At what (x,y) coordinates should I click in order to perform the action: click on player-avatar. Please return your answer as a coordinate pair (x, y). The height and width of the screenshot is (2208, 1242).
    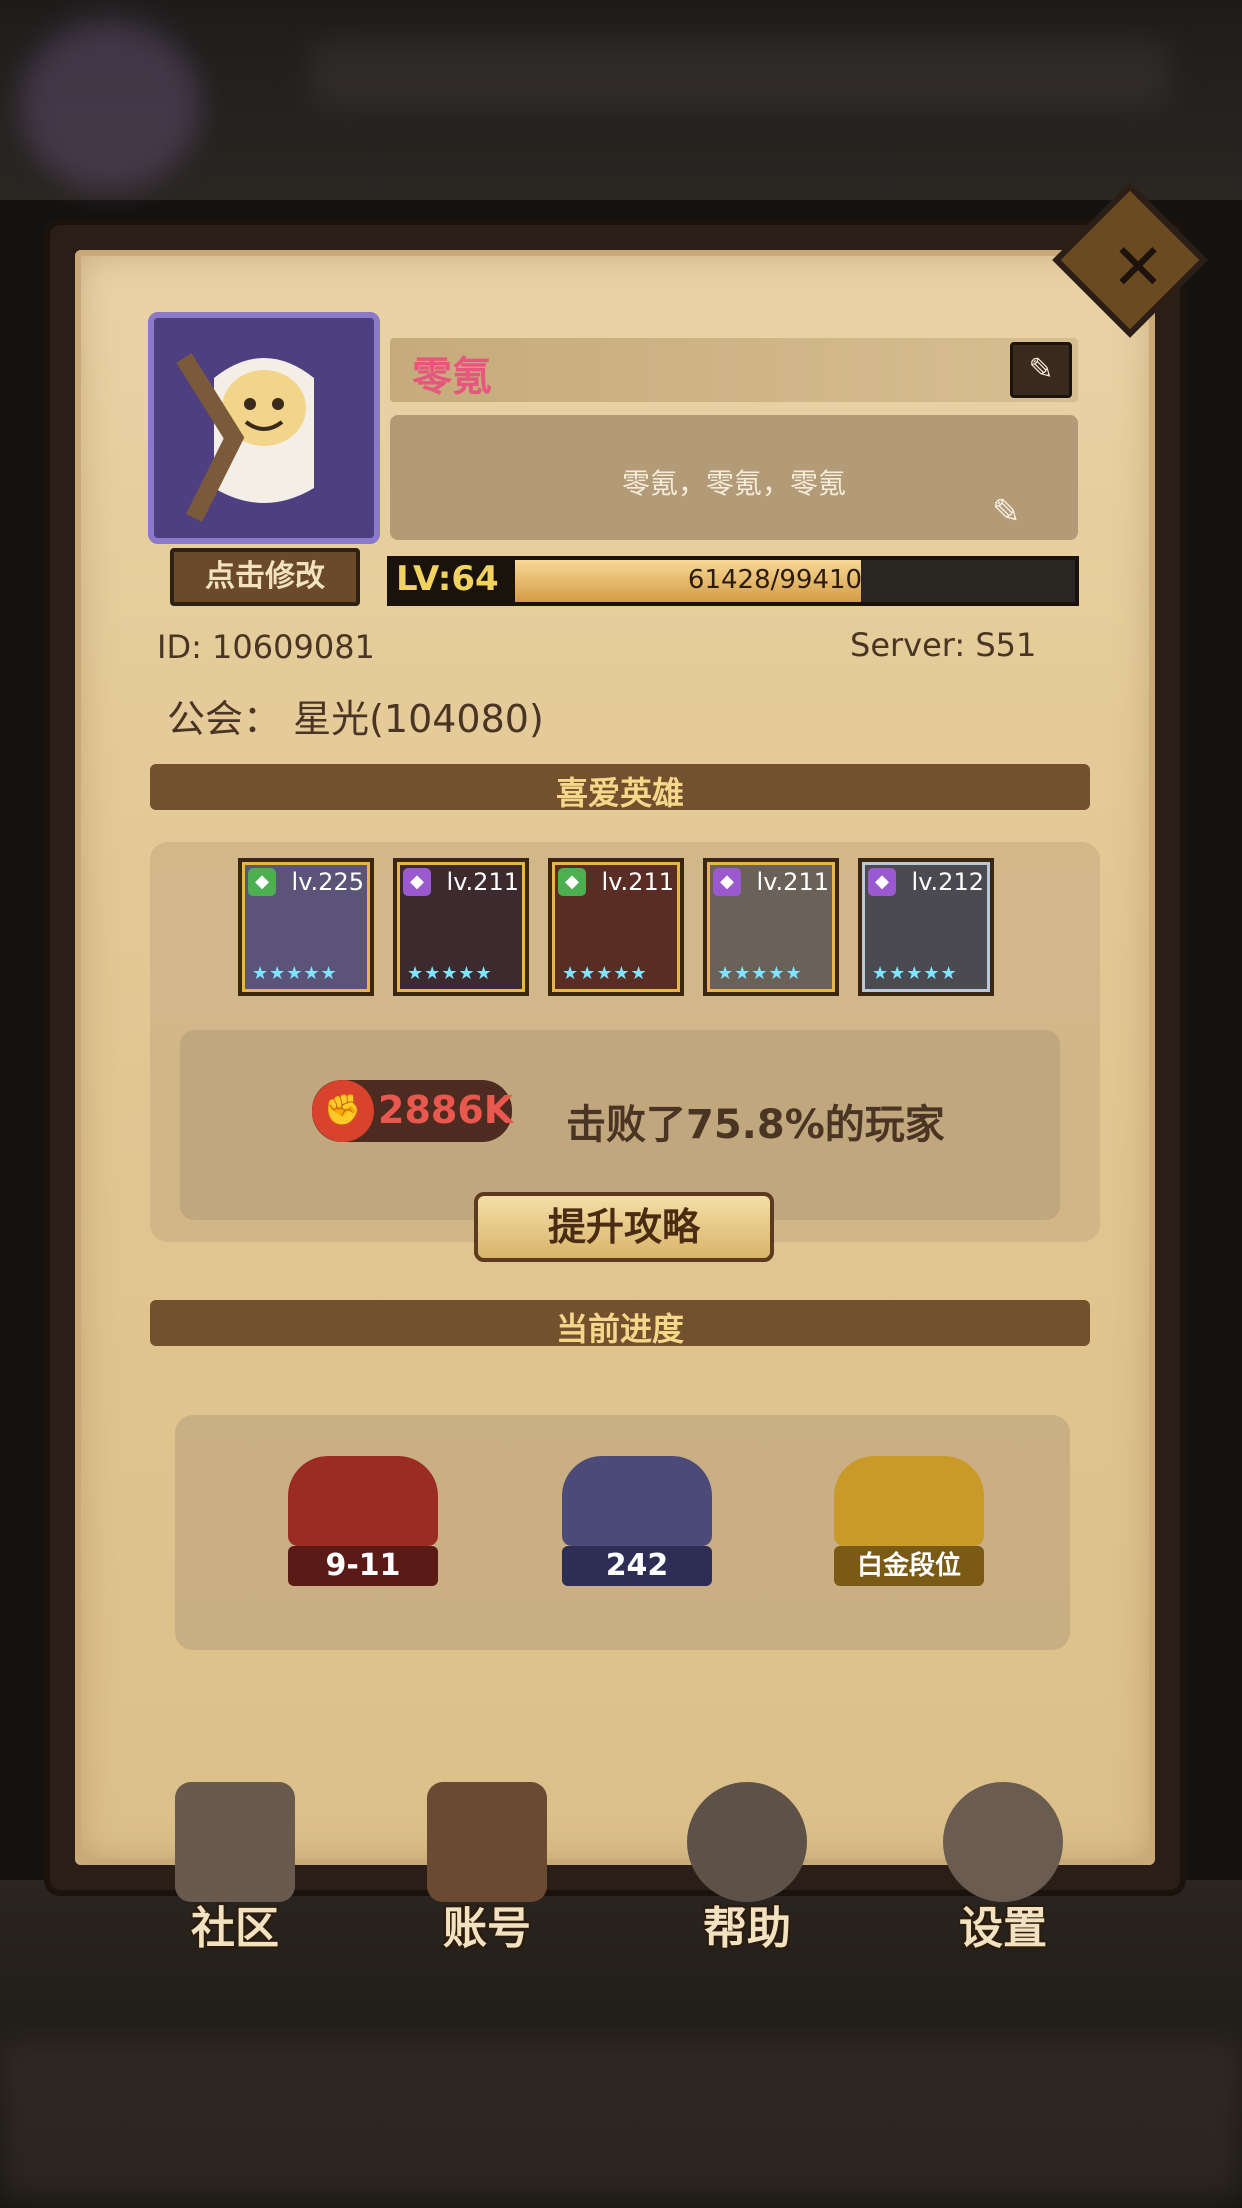
    Looking at the image, I should click on (264, 428).